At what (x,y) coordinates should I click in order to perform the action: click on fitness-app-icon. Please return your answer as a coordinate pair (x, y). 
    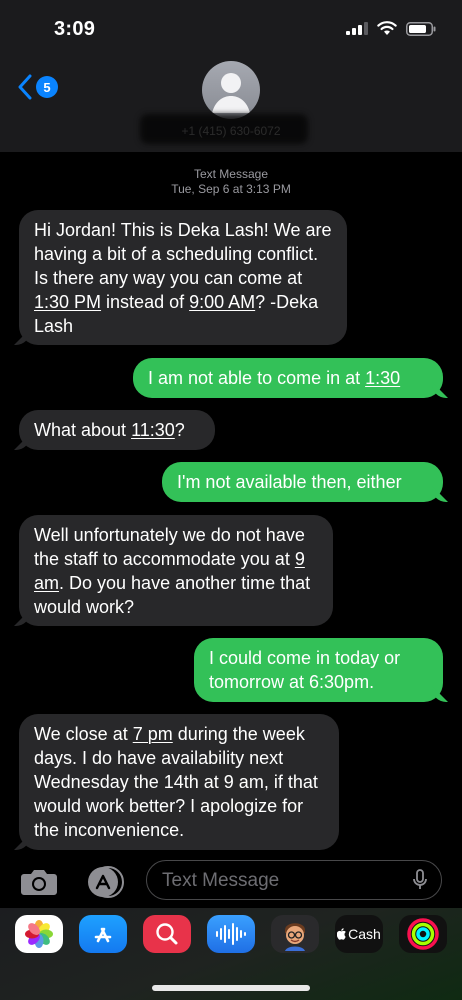
    Looking at the image, I should click on (423, 934).